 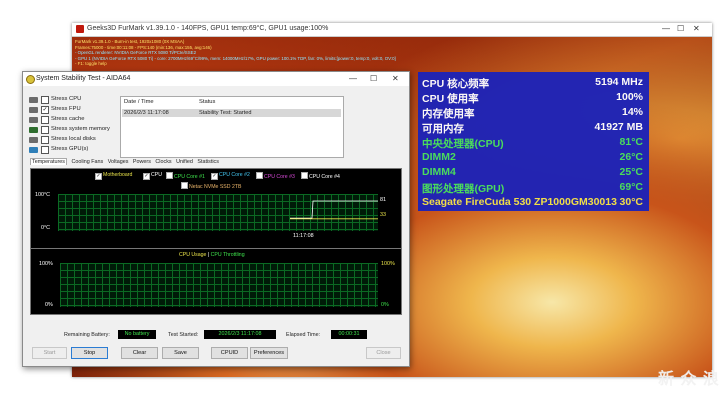 I want to click on tab-powers: Powers, so click(x=142, y=162).